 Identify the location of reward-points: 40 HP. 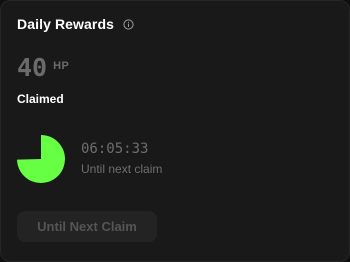
(43, 68).